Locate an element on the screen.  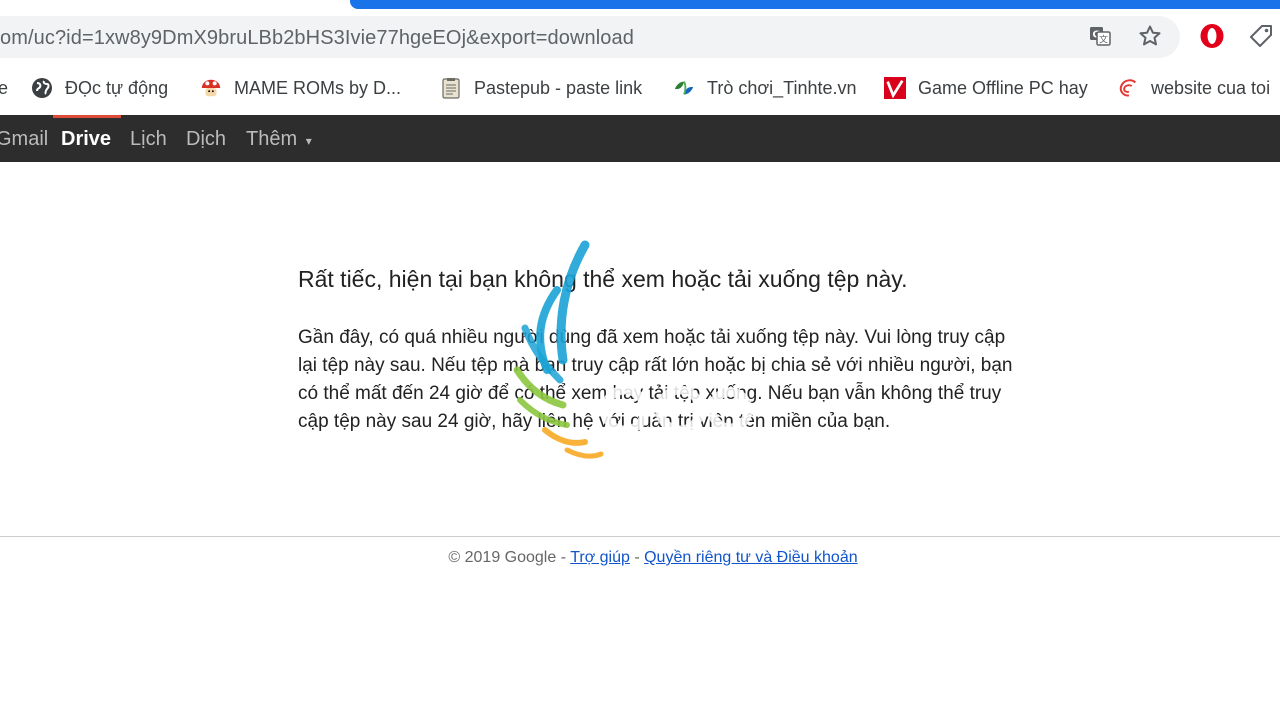
bookmark-doc-tu-dong: ĐỌc tự động is located at coordinates (99, 88).